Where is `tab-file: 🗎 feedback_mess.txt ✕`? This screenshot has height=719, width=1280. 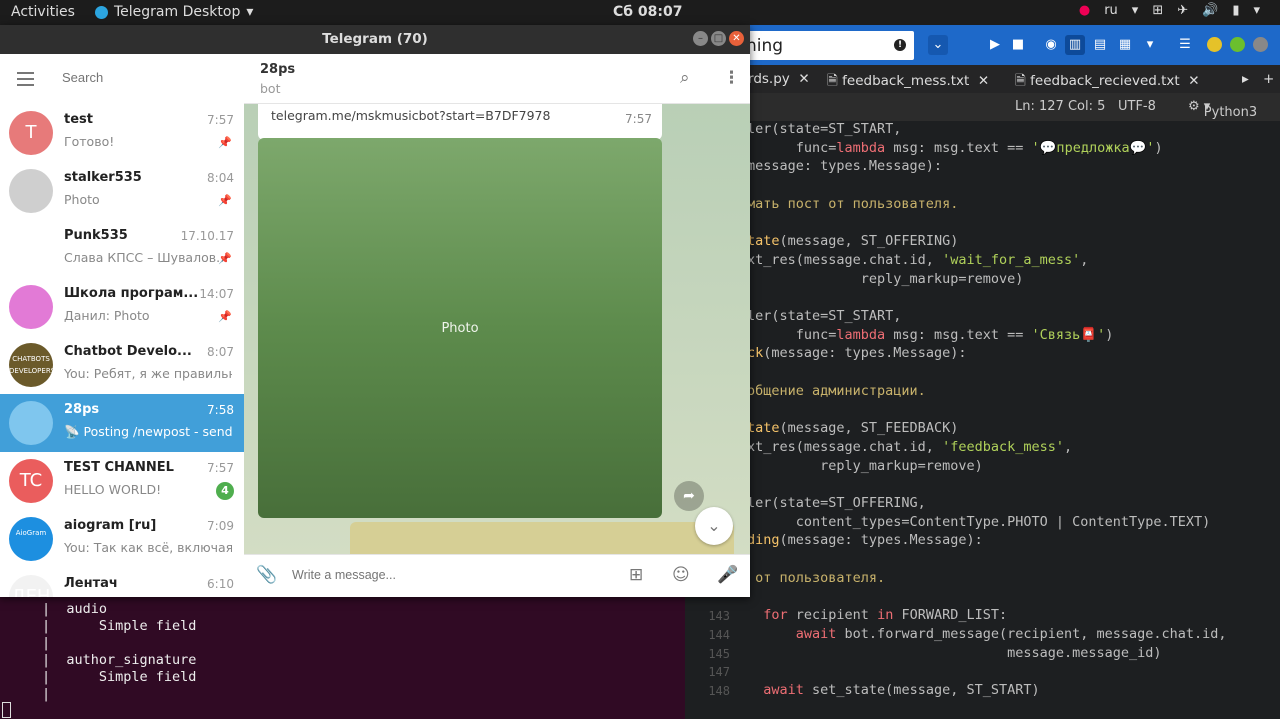 tab-file: 🗎 feedback_mess.txt ✕ is located at coordinates (908, 82).